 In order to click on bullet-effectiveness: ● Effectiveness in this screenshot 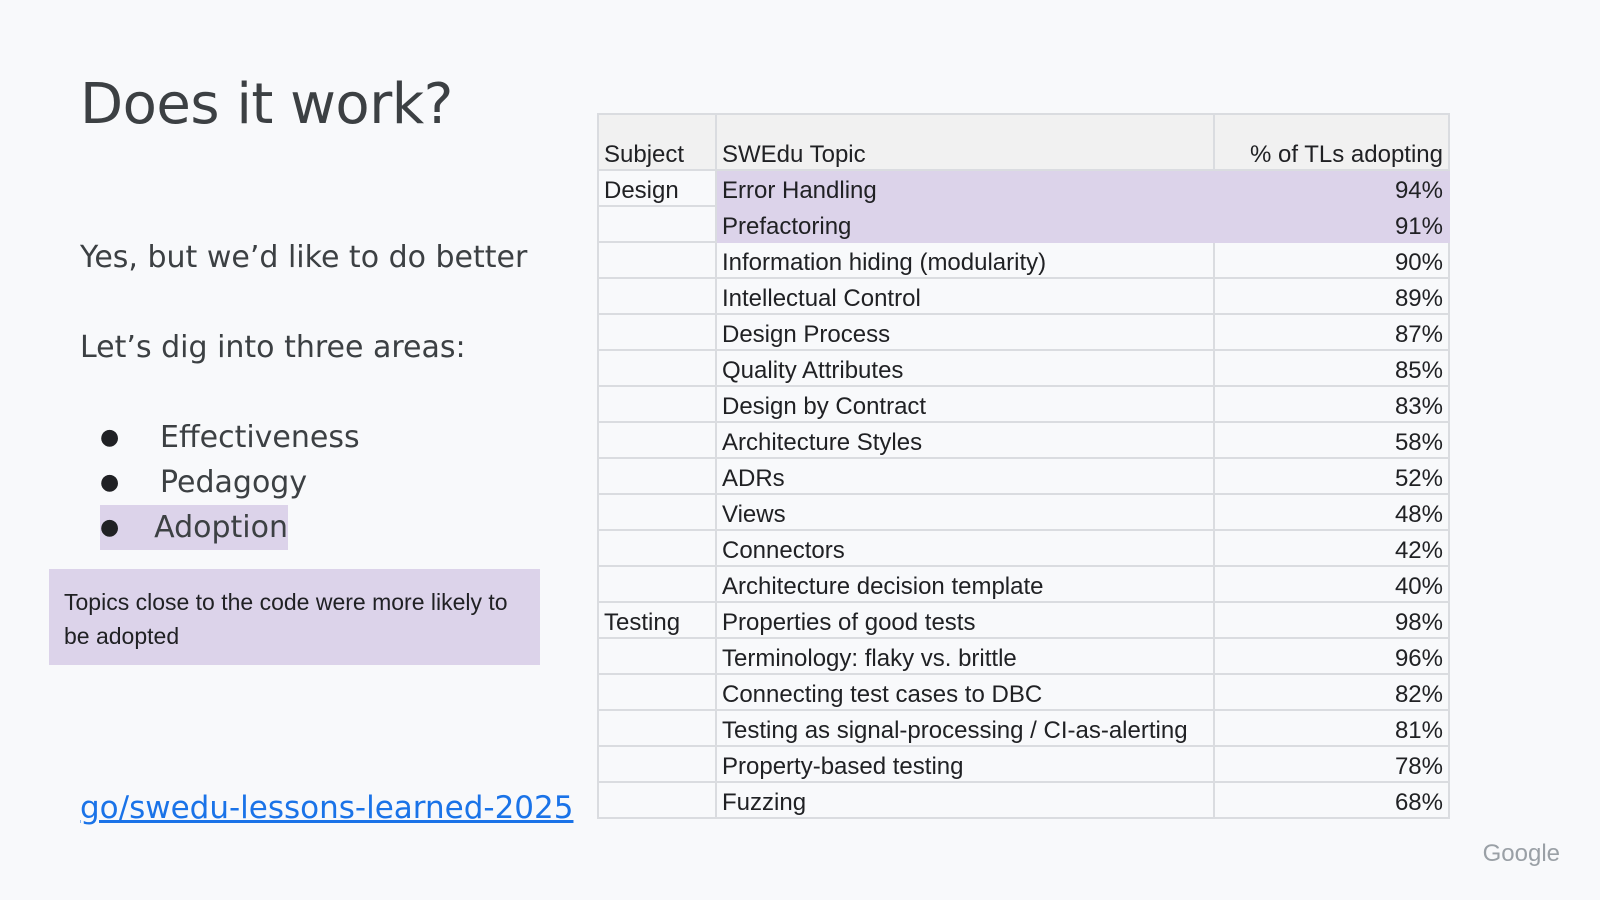, I will do `click(230, 437)`.